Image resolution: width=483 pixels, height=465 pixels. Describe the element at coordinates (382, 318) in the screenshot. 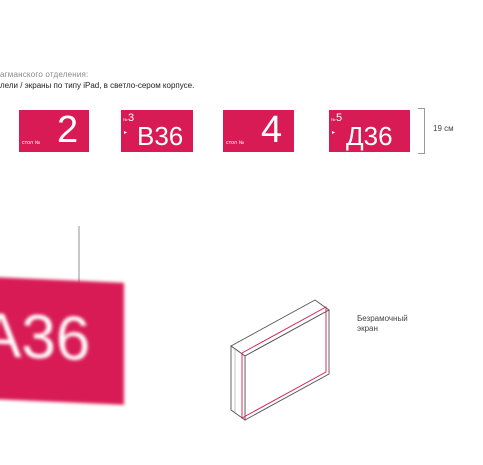

I see `screen-label-line-1: Безрамочный` at that location.